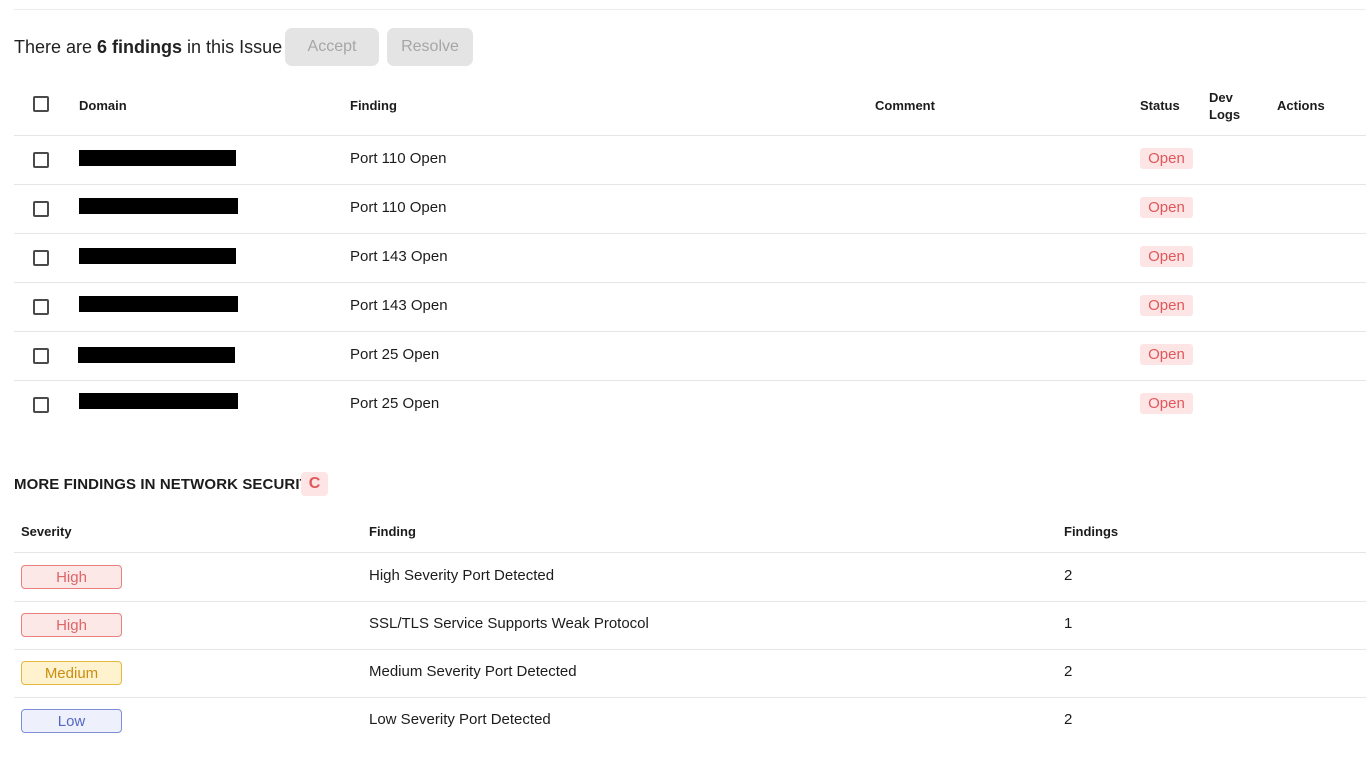 Image resolution: width=1366 pixels, height=768 pixels. I want to click on summary-prefix: There are, so click(56, 46).